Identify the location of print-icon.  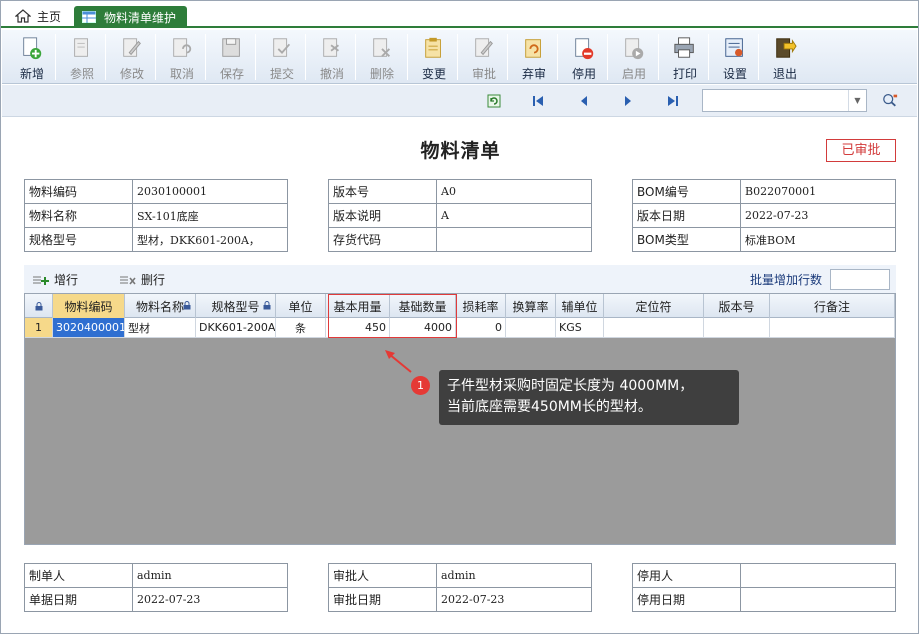
(684, 47).